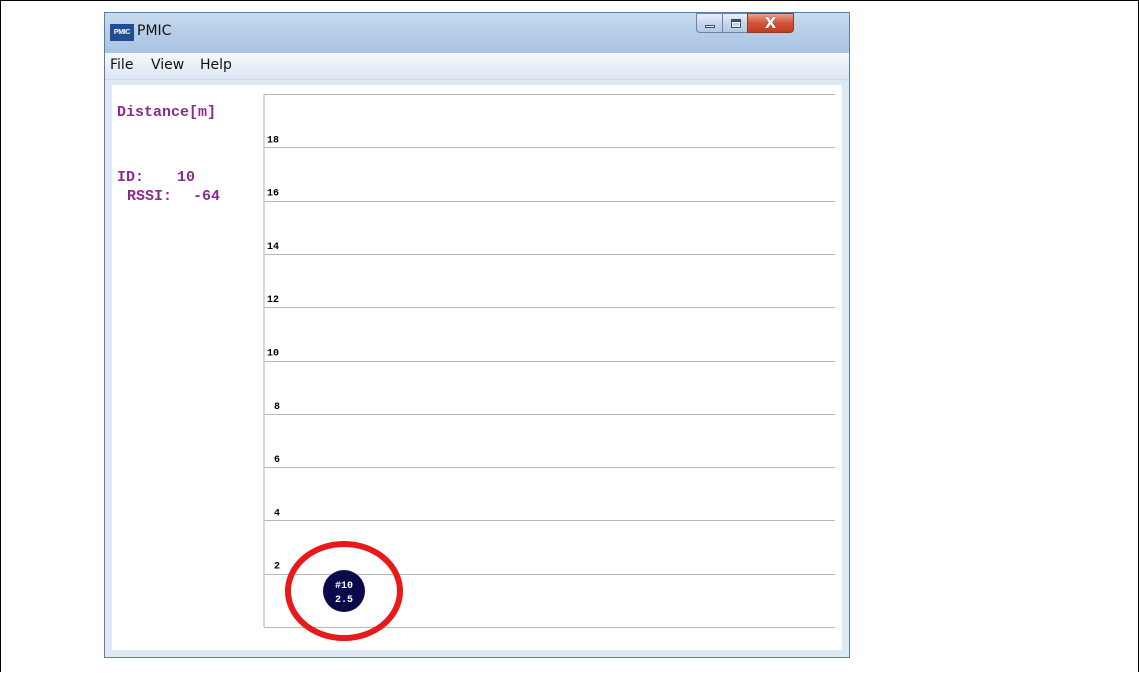 This screenshot has width=1139, height=673. I want to click on menu-file: File, so click(121, 65).